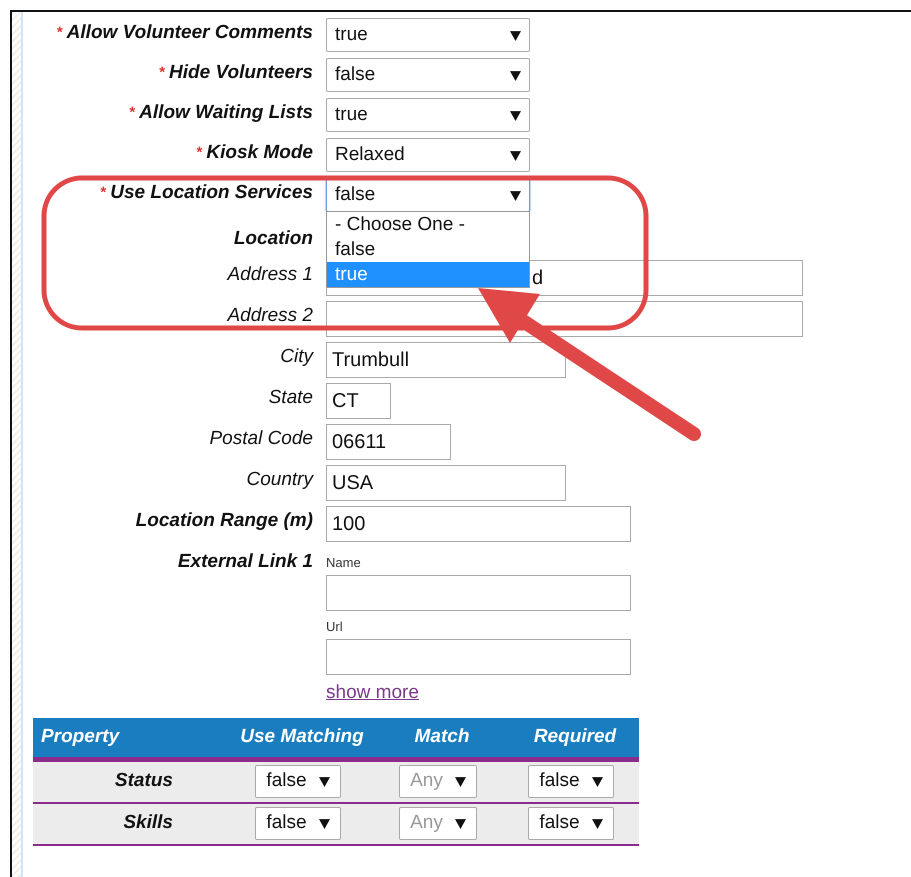 The height and width of the screenshot is (877, 911). I want to click on field-label: External Link 1, so click(244, 562).